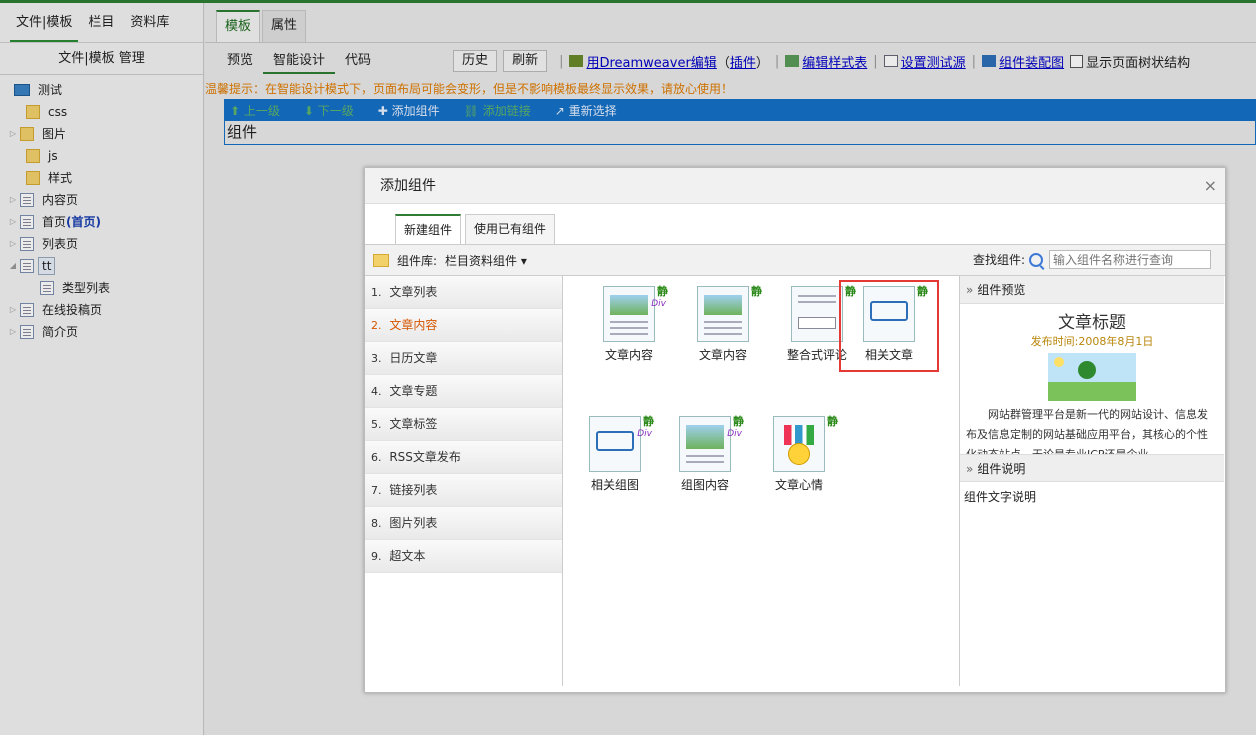 This screenshot has width=1256, height=735. I want to click on category-item: 4. 文章专题, so click(463, 391).